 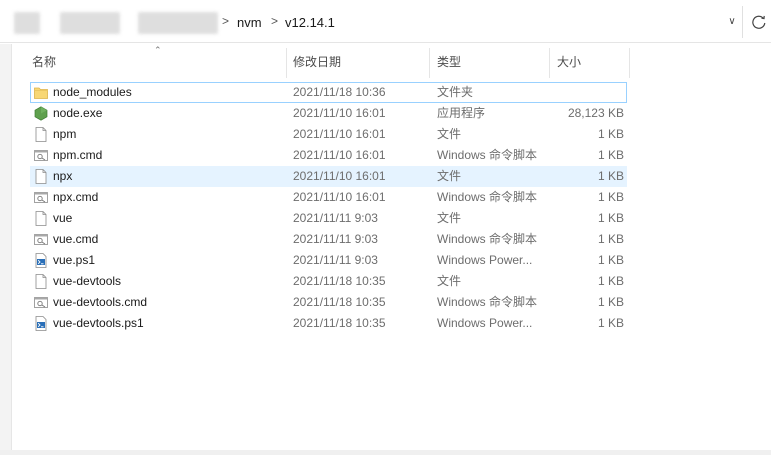 What do you see at coordinates (87, 281) in the screenshot?
I see `file-name: vue-devtools` at bounding box center [87, 281].